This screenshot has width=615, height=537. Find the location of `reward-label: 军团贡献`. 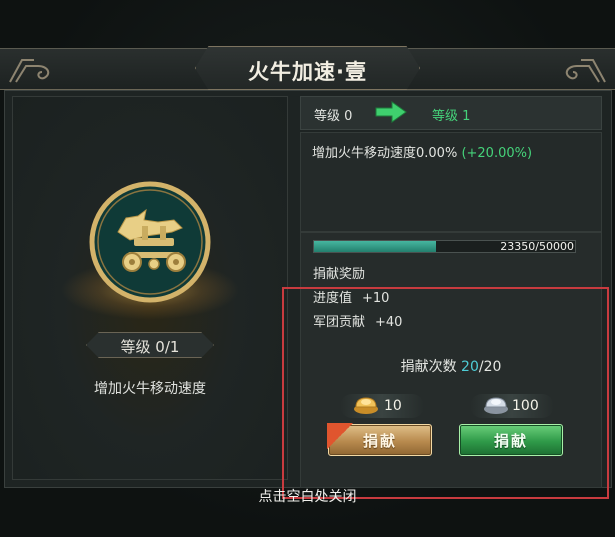

reward-label: 军团贡献 is located at coordinates (339, 322).